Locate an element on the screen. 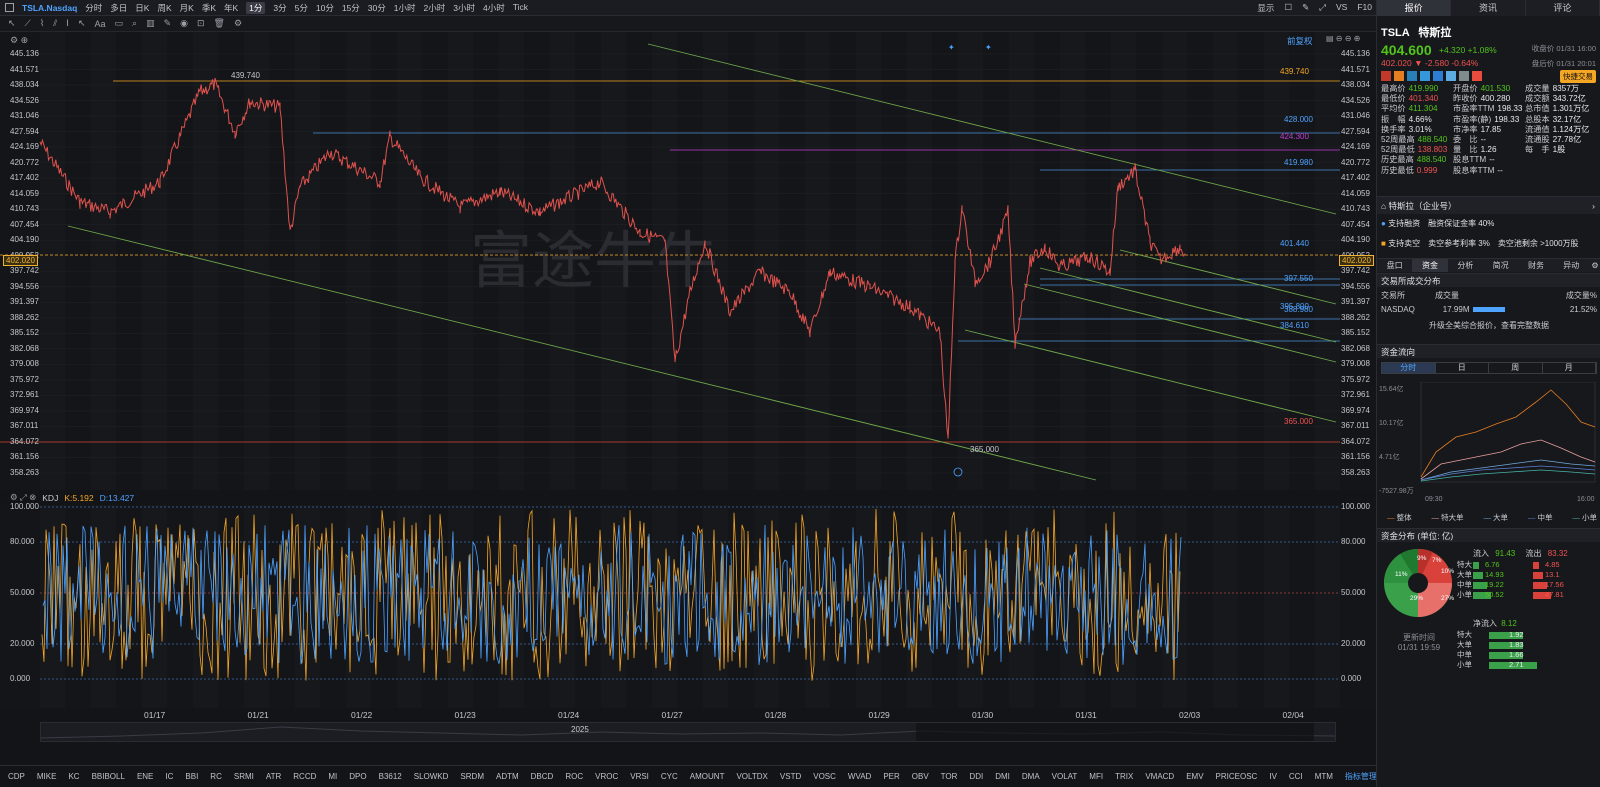  flow-chart is located at coordinates (1499, 434).